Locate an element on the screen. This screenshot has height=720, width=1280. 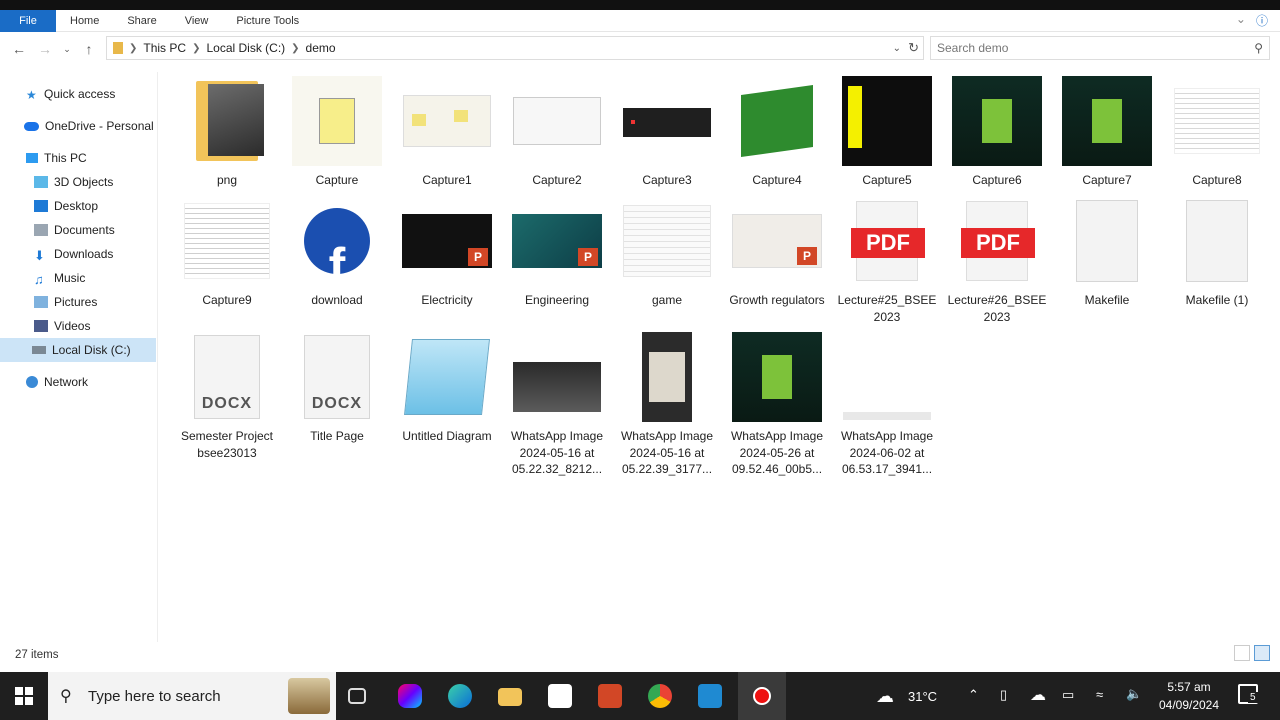
tab-file: File is located at coordinates (28, 20).